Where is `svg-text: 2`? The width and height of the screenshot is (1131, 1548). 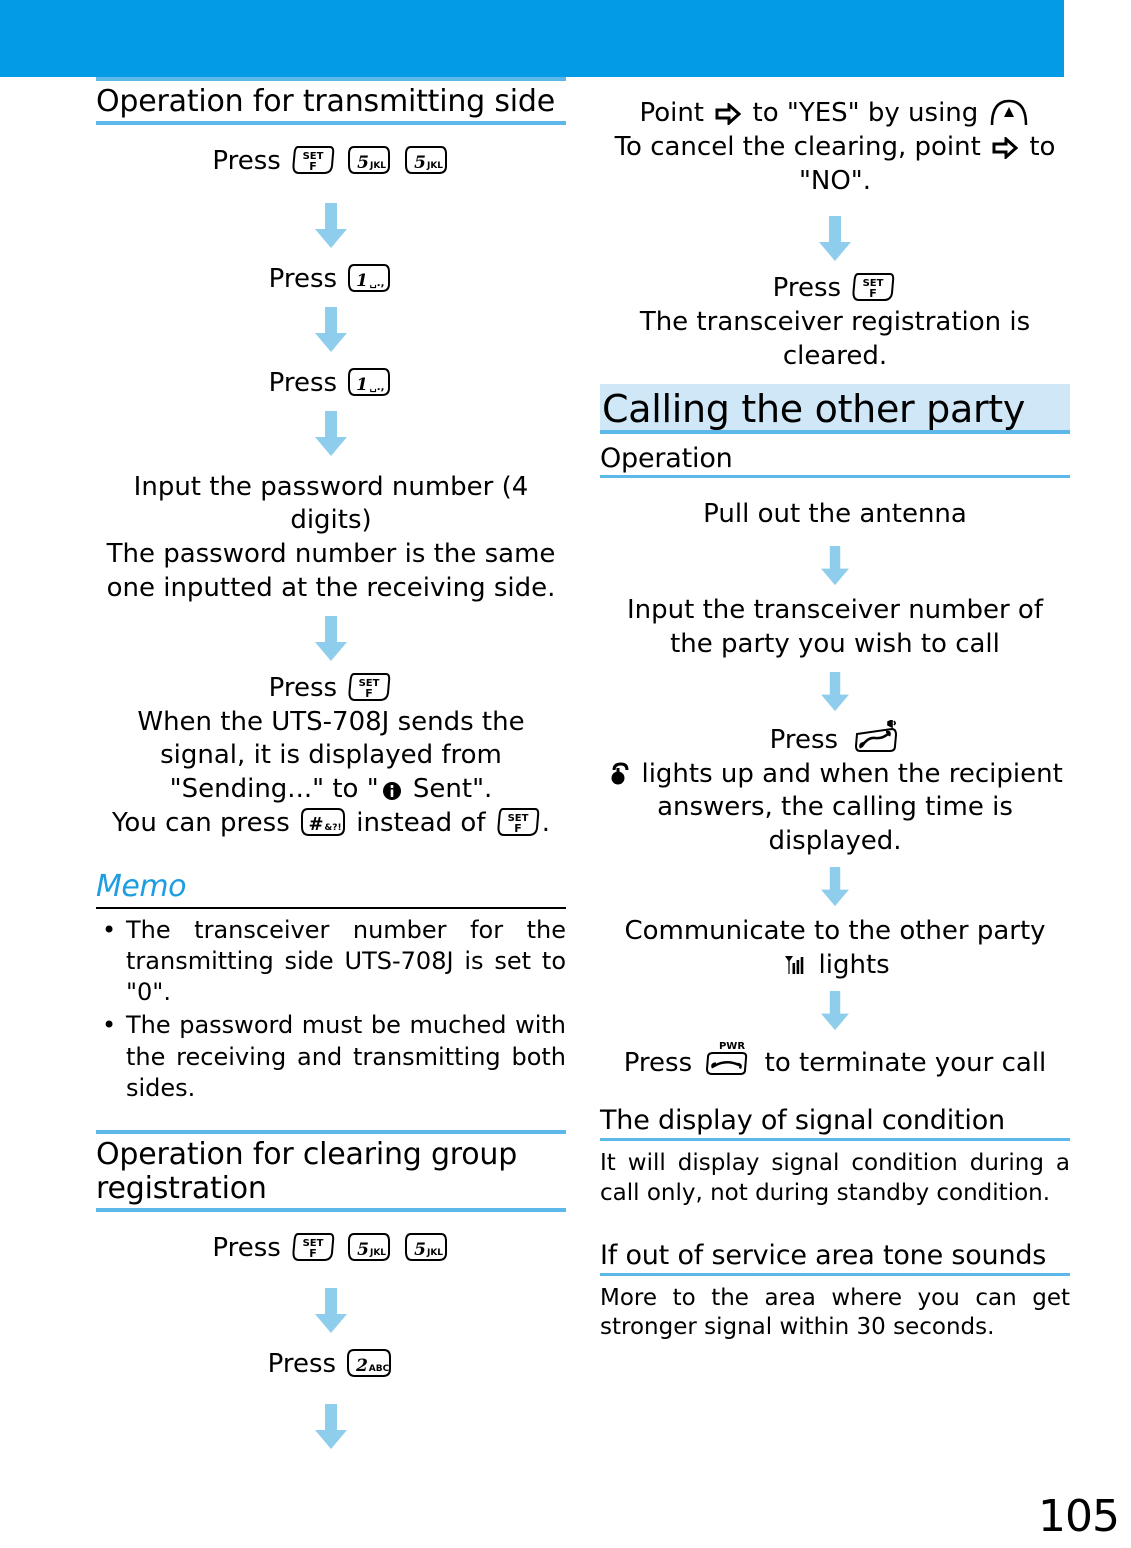
svg-text: 2 is located at coordinates (361, 1366).